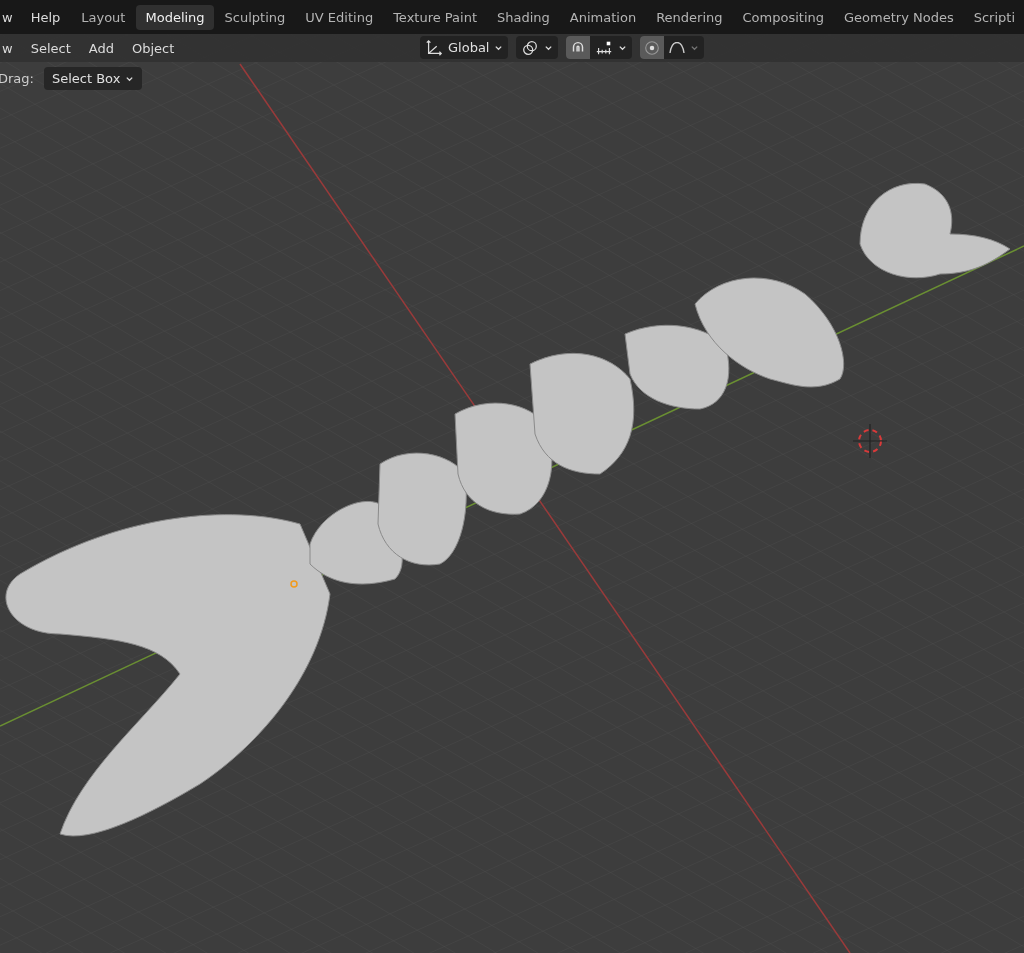  What do you see at coordinates (434, 47) in the screenshot?
I see `axes-icon` at bounding box center [434, 47].